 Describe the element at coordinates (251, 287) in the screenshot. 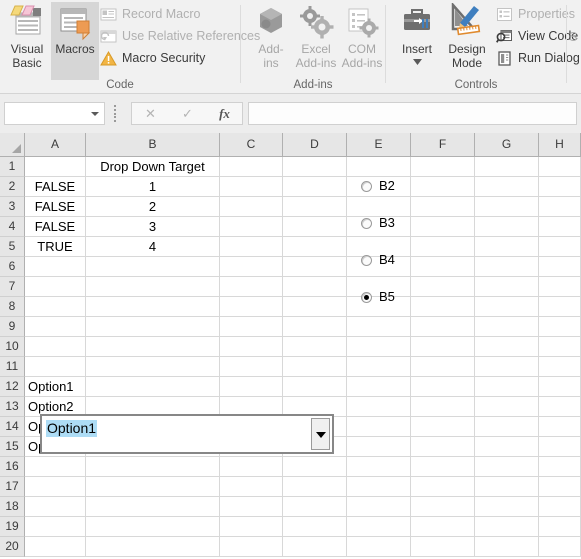

I see `cell-C7` at that location.